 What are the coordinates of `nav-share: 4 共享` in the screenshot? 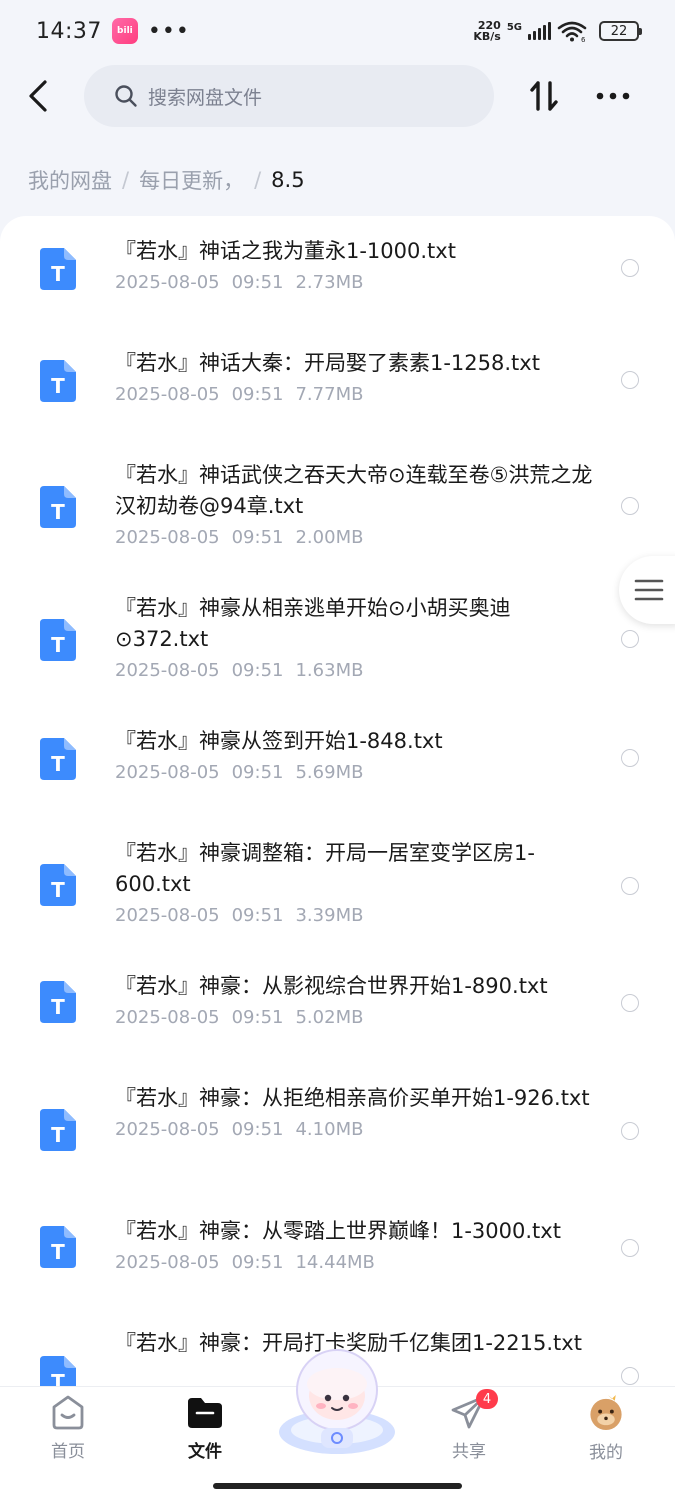 It's located at (469, 1426).